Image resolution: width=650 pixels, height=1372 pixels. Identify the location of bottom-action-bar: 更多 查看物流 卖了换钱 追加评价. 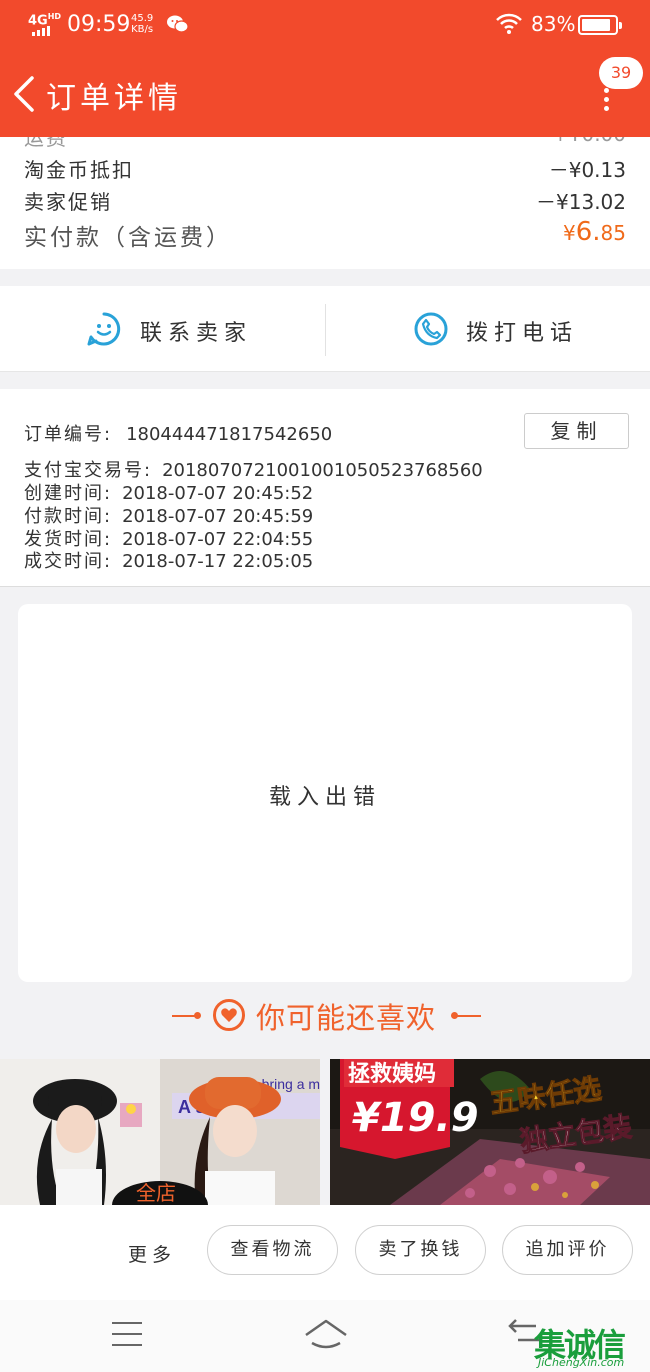
(325, 1252).